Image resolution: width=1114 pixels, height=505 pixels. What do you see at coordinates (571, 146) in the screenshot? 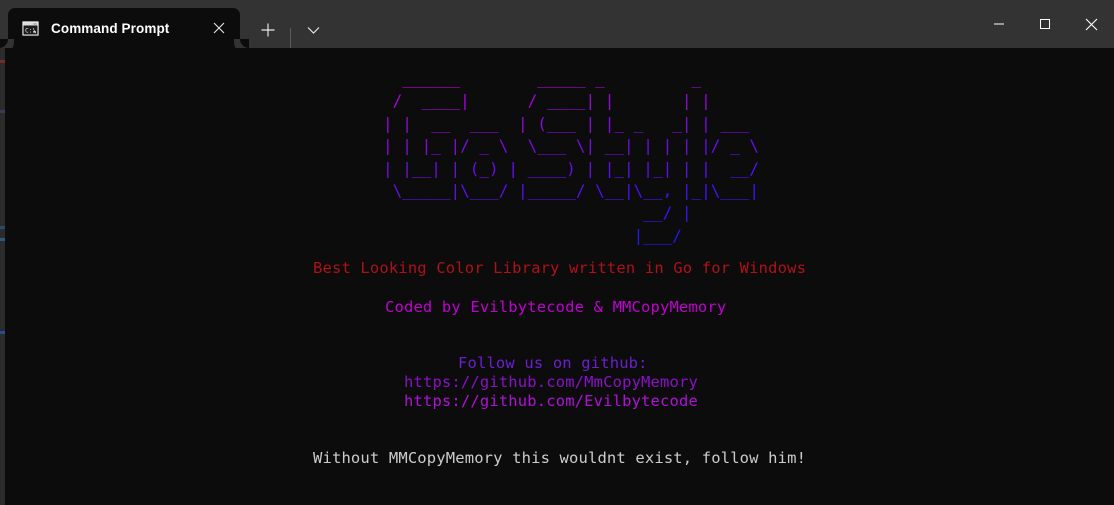
I see `ascii-line: | | |_ |/ _ \ \___ \| __| | | | |/ _ \` at bounding box center [571, 146].